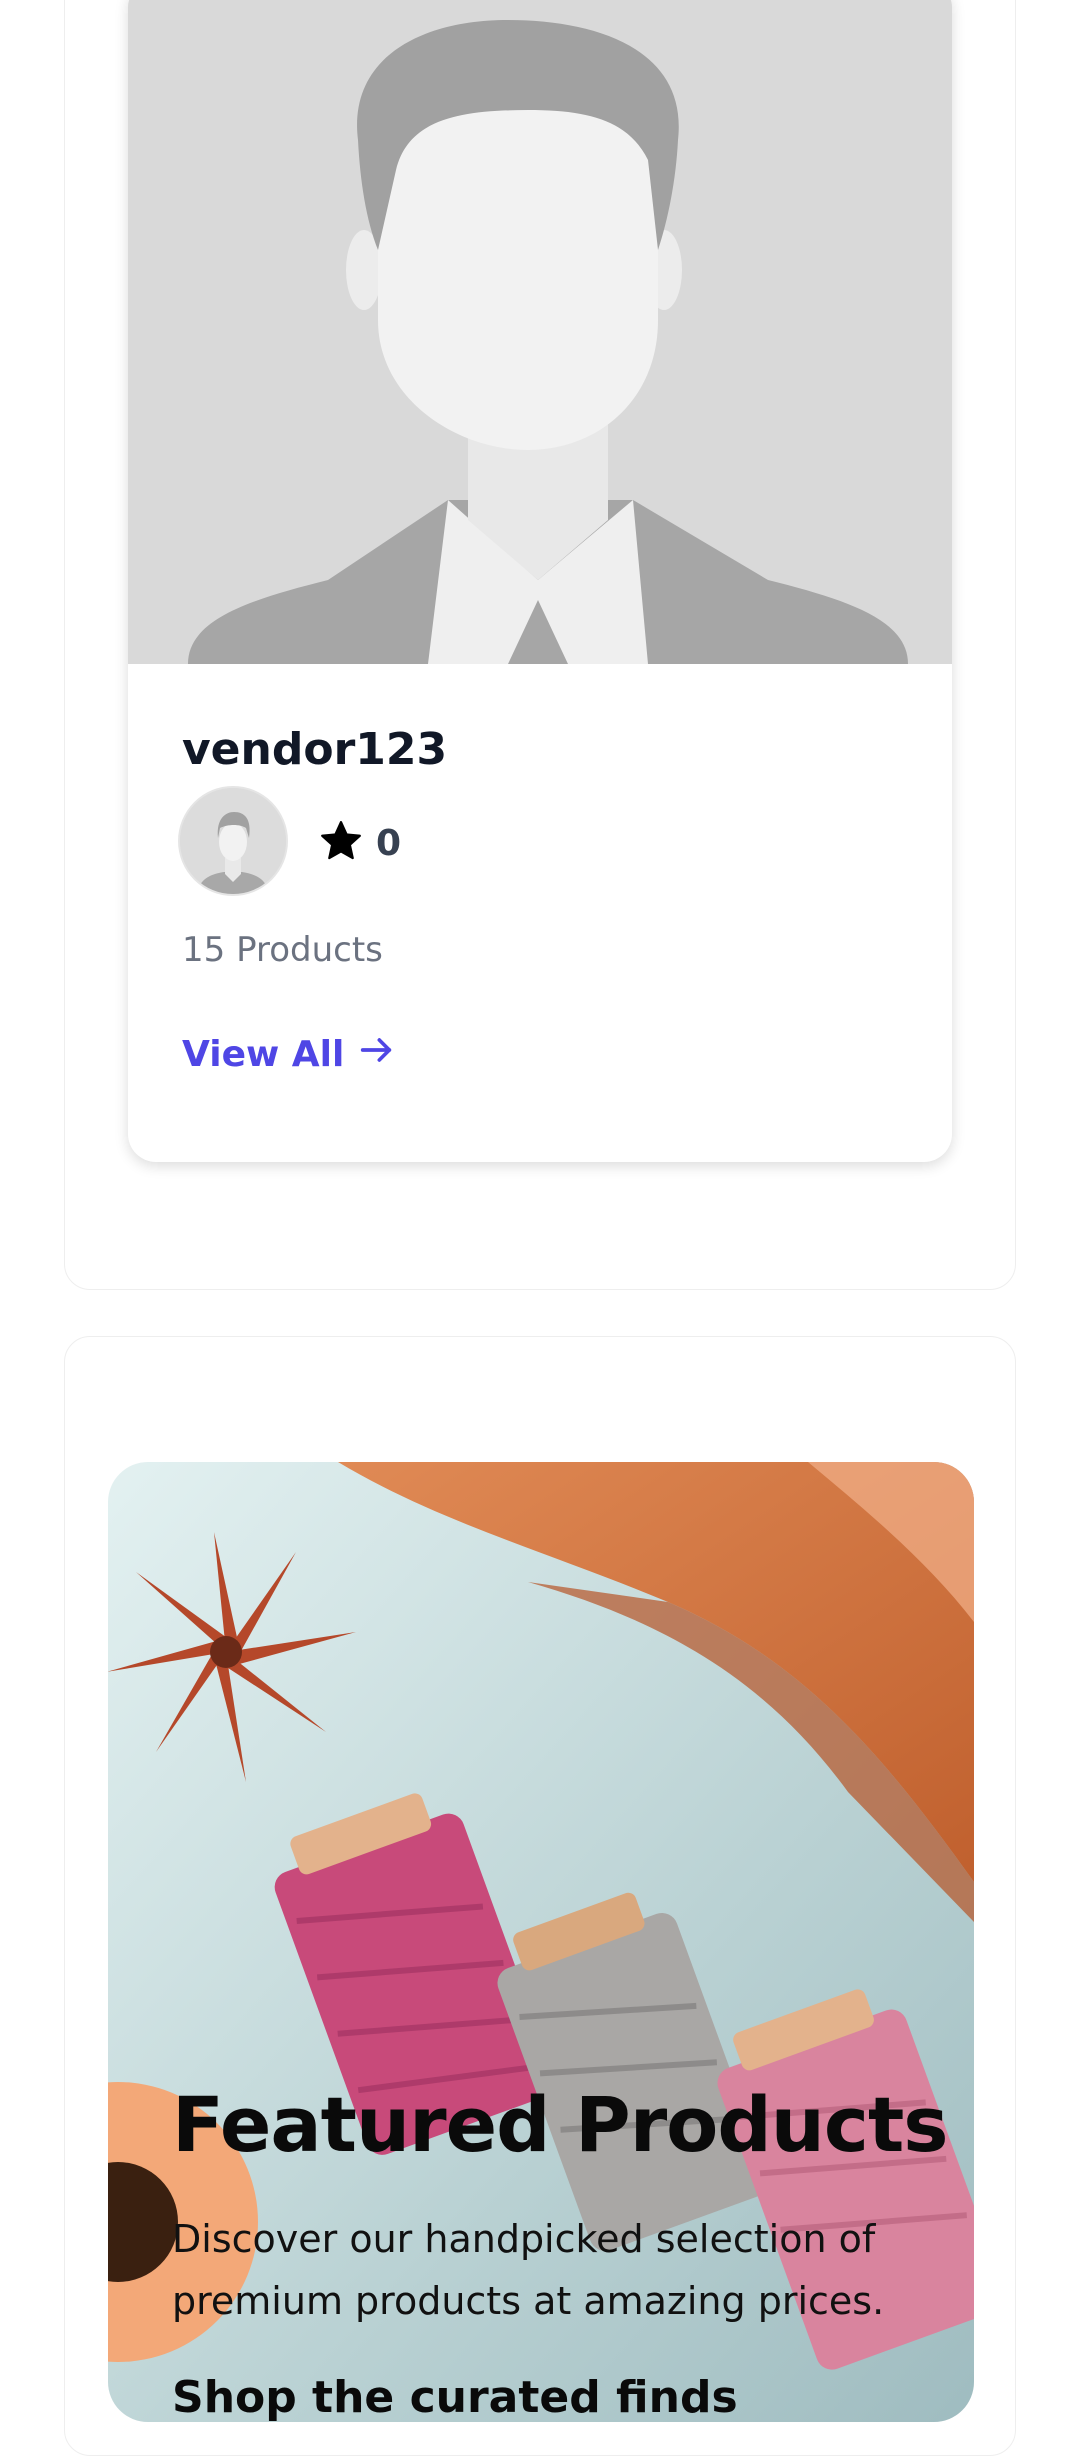  What do you see at coordinates (389, 843) in the screenshot?
I see `rating-value: 0` at bounding box center [389, 843].